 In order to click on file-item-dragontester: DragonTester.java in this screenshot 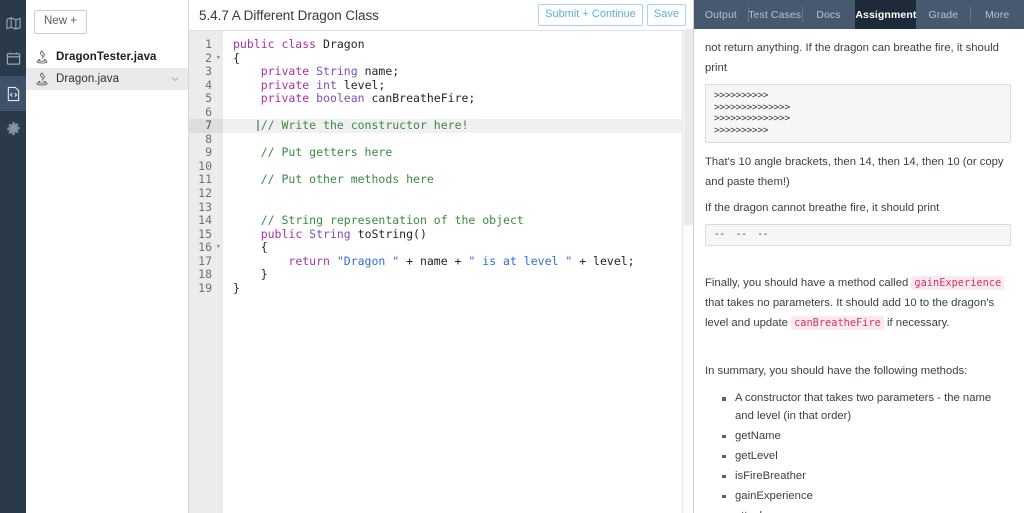, I will do `click(107, 57)`.